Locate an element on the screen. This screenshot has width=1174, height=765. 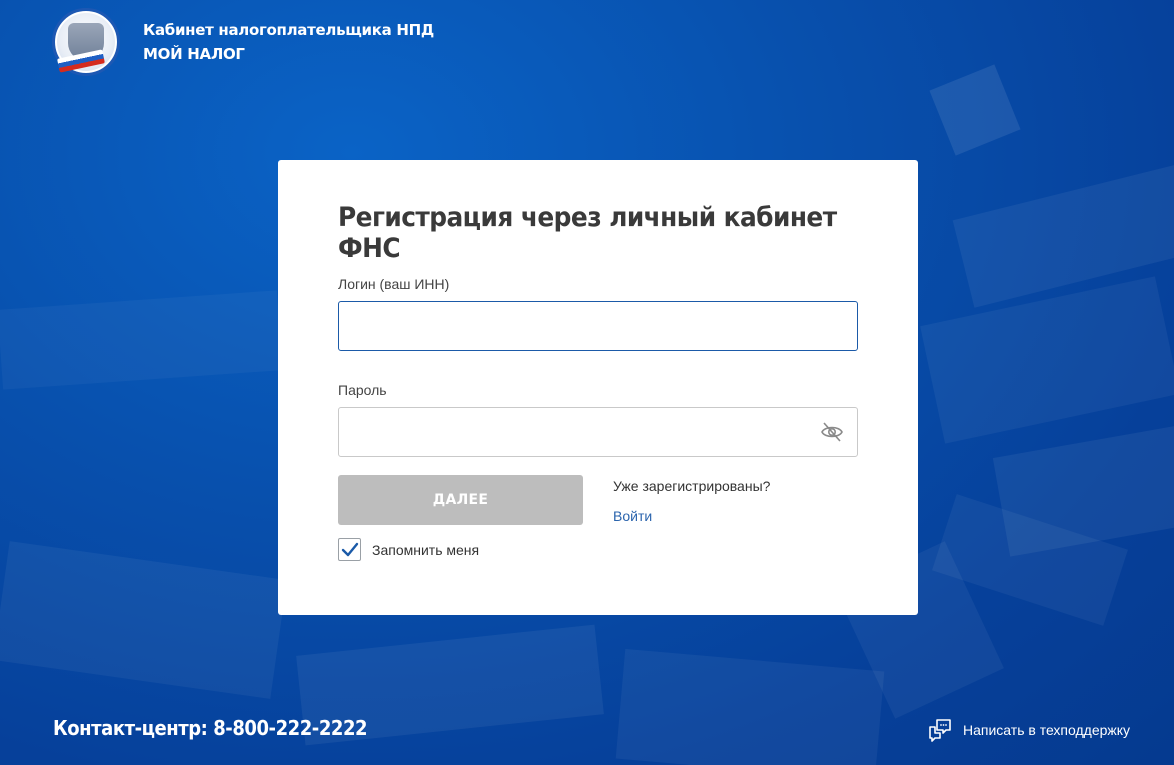
login-input is located at coordinates (598, 326).